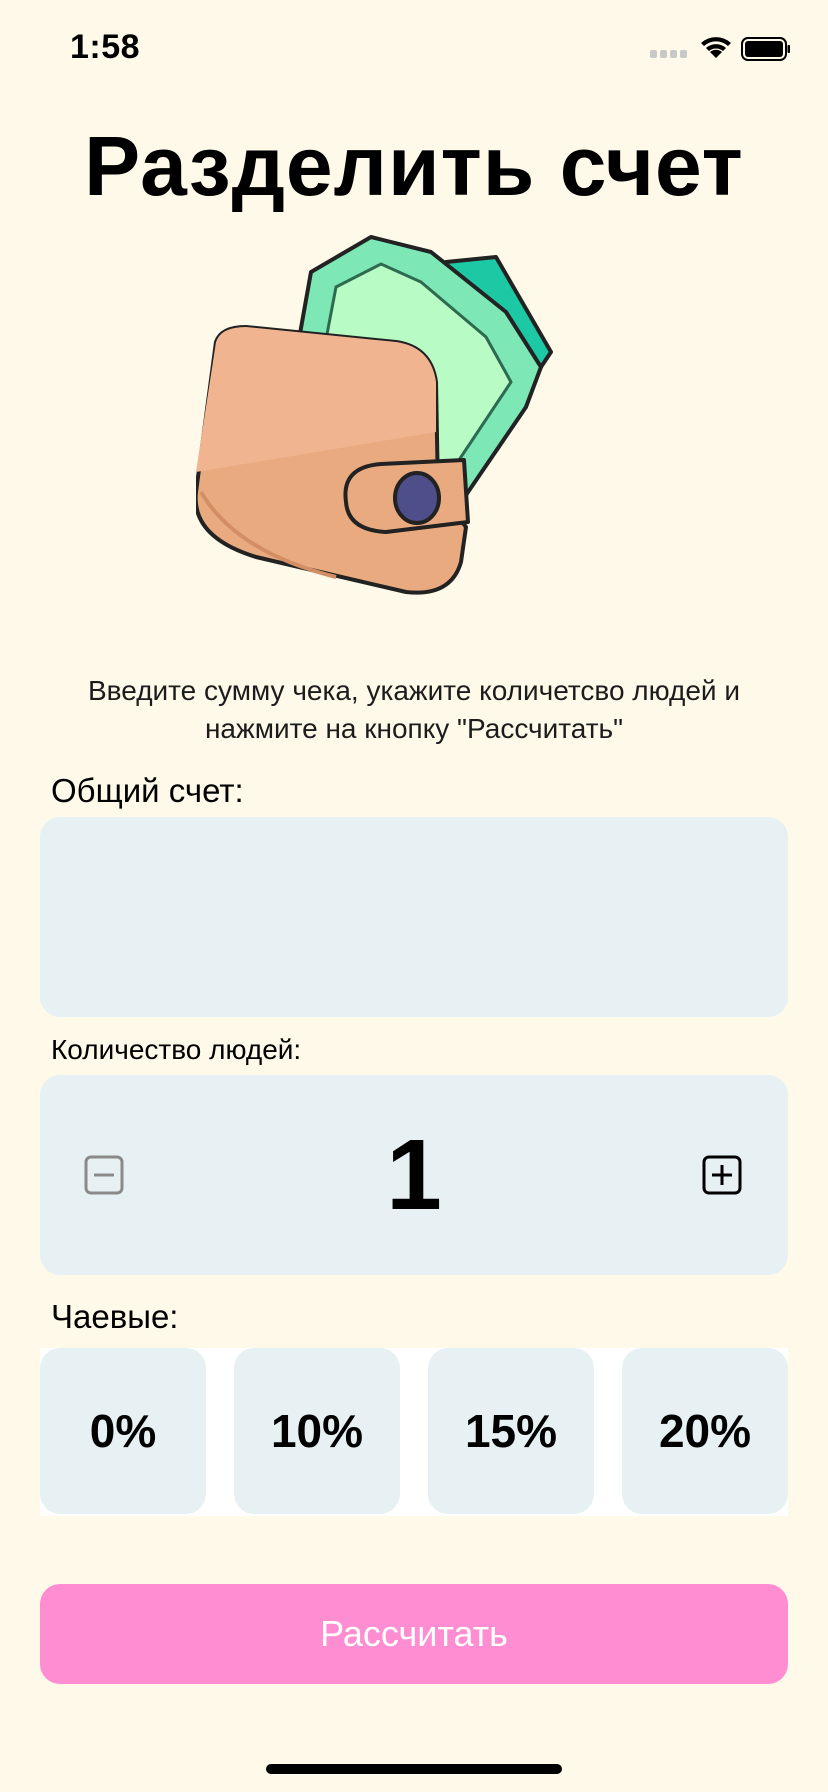  I want to click on tip-option-20: 20%, so click(705, 1431).